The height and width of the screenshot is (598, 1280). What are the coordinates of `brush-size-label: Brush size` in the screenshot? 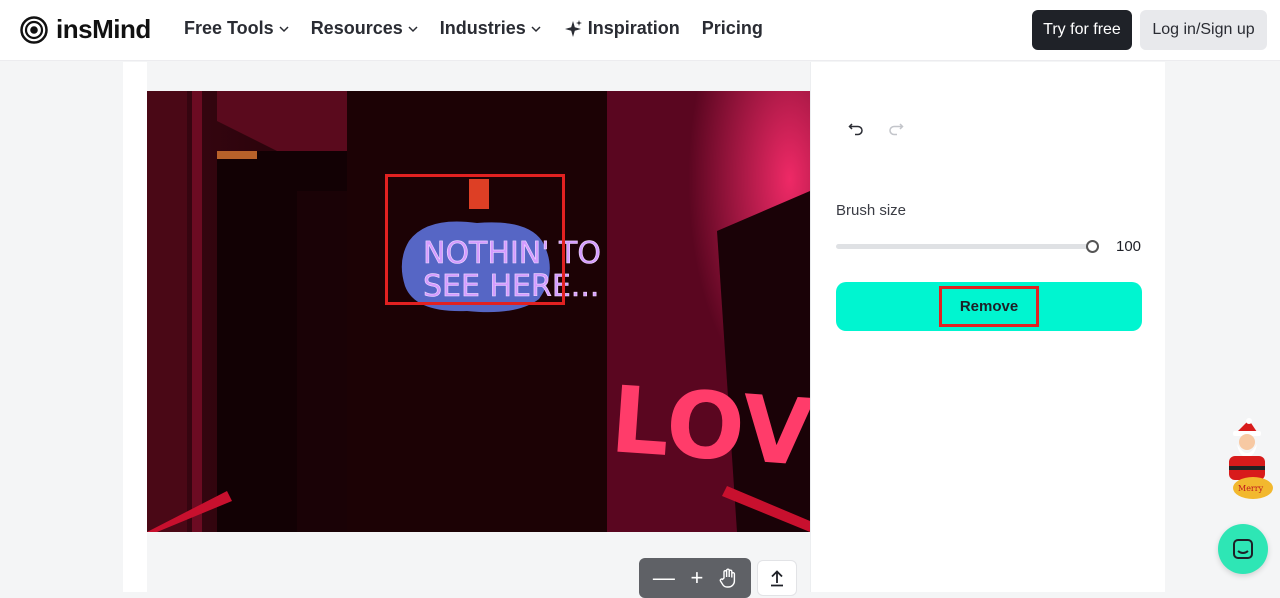 It's located at (871, 210).